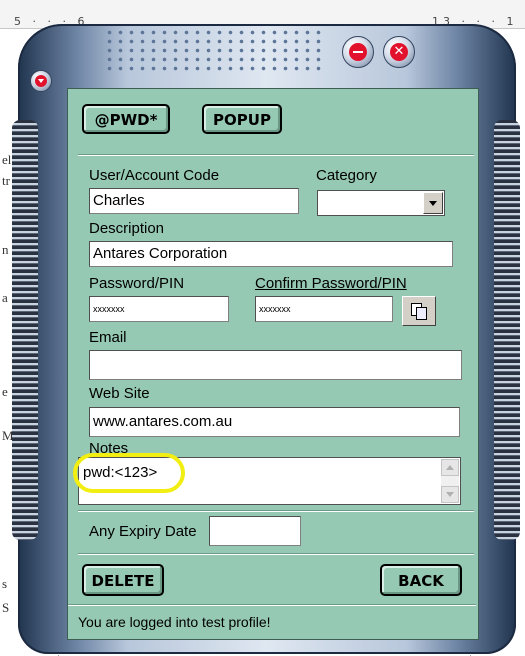 This screenshot has height=656, width=525. Describe the element at coordinates (7, 159) in the screenshot. I see `margin-letter: el` at that location.